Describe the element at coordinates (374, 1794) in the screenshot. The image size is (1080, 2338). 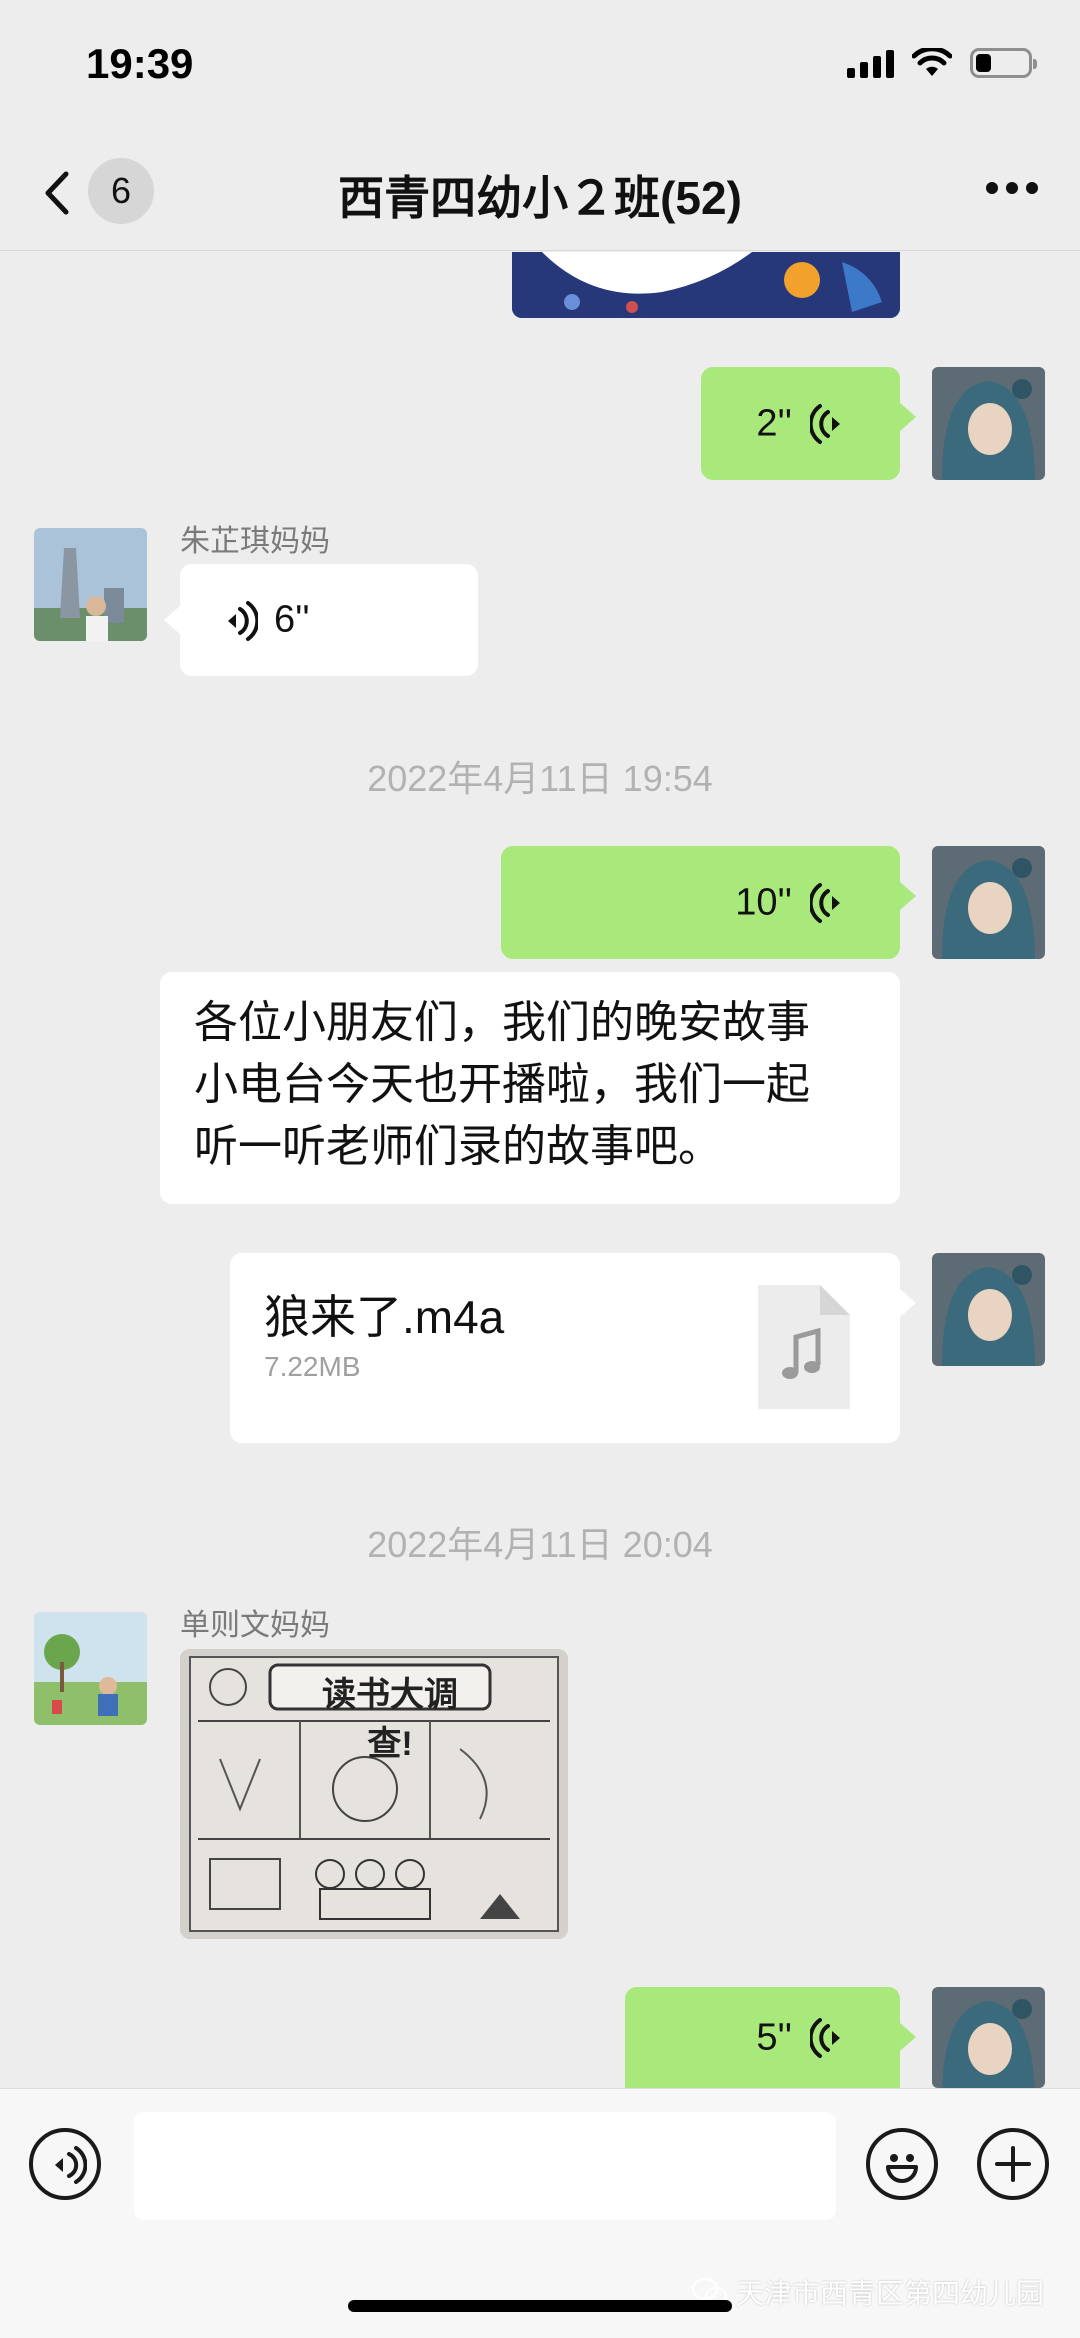
I see `image-message: 读书大调查!` at that location.